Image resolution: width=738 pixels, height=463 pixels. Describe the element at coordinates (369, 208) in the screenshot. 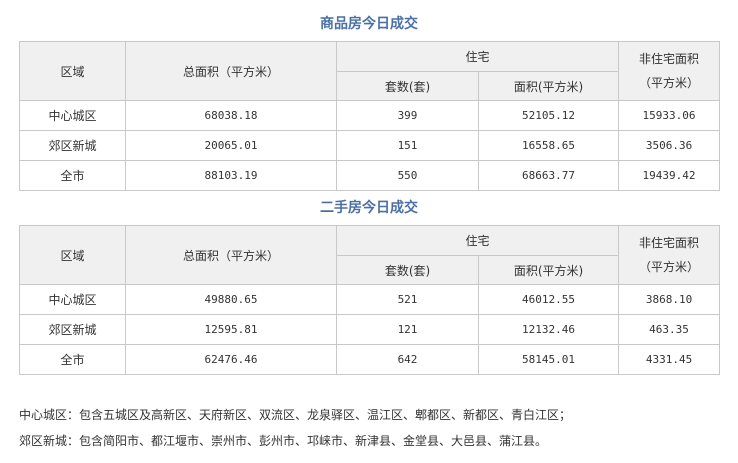

I see `second-hand-housing-title: 二手房今日成交` at that location.